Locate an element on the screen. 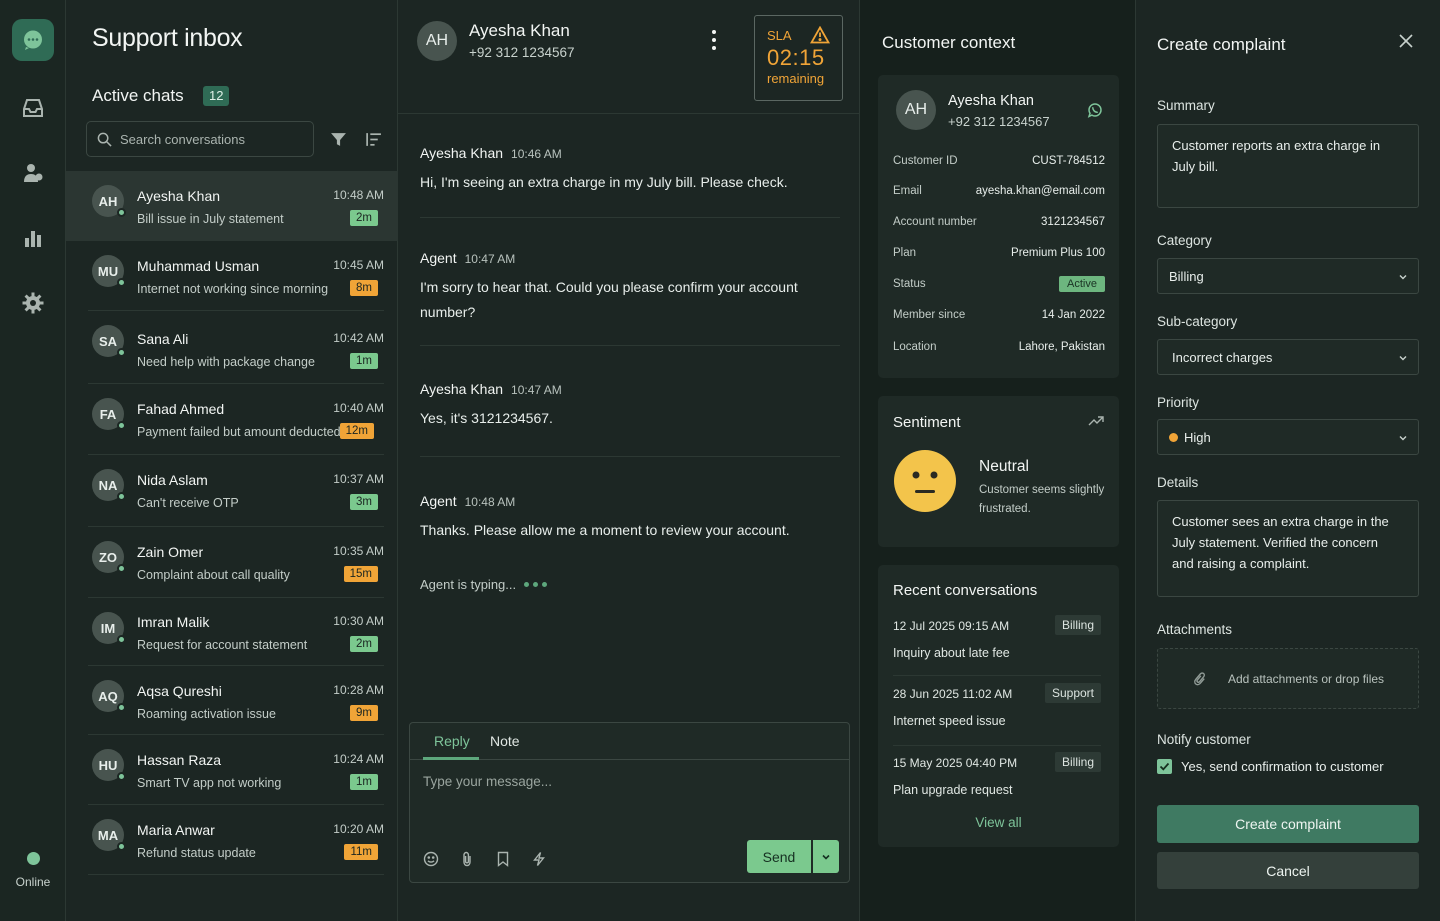 Image resolution: width=1440 pixels, height=921 pixels. active-count-badge: 12 is located at coordinates (216, 96).